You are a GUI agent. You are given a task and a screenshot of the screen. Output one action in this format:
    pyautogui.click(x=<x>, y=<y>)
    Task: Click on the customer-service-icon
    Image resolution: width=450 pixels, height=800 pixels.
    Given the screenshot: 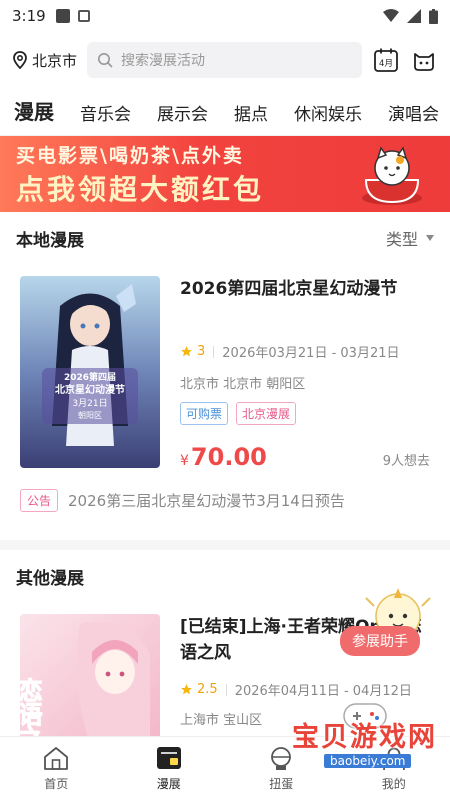 What is the action you would take?
    pyautogui.click(x=424, y=62)
    